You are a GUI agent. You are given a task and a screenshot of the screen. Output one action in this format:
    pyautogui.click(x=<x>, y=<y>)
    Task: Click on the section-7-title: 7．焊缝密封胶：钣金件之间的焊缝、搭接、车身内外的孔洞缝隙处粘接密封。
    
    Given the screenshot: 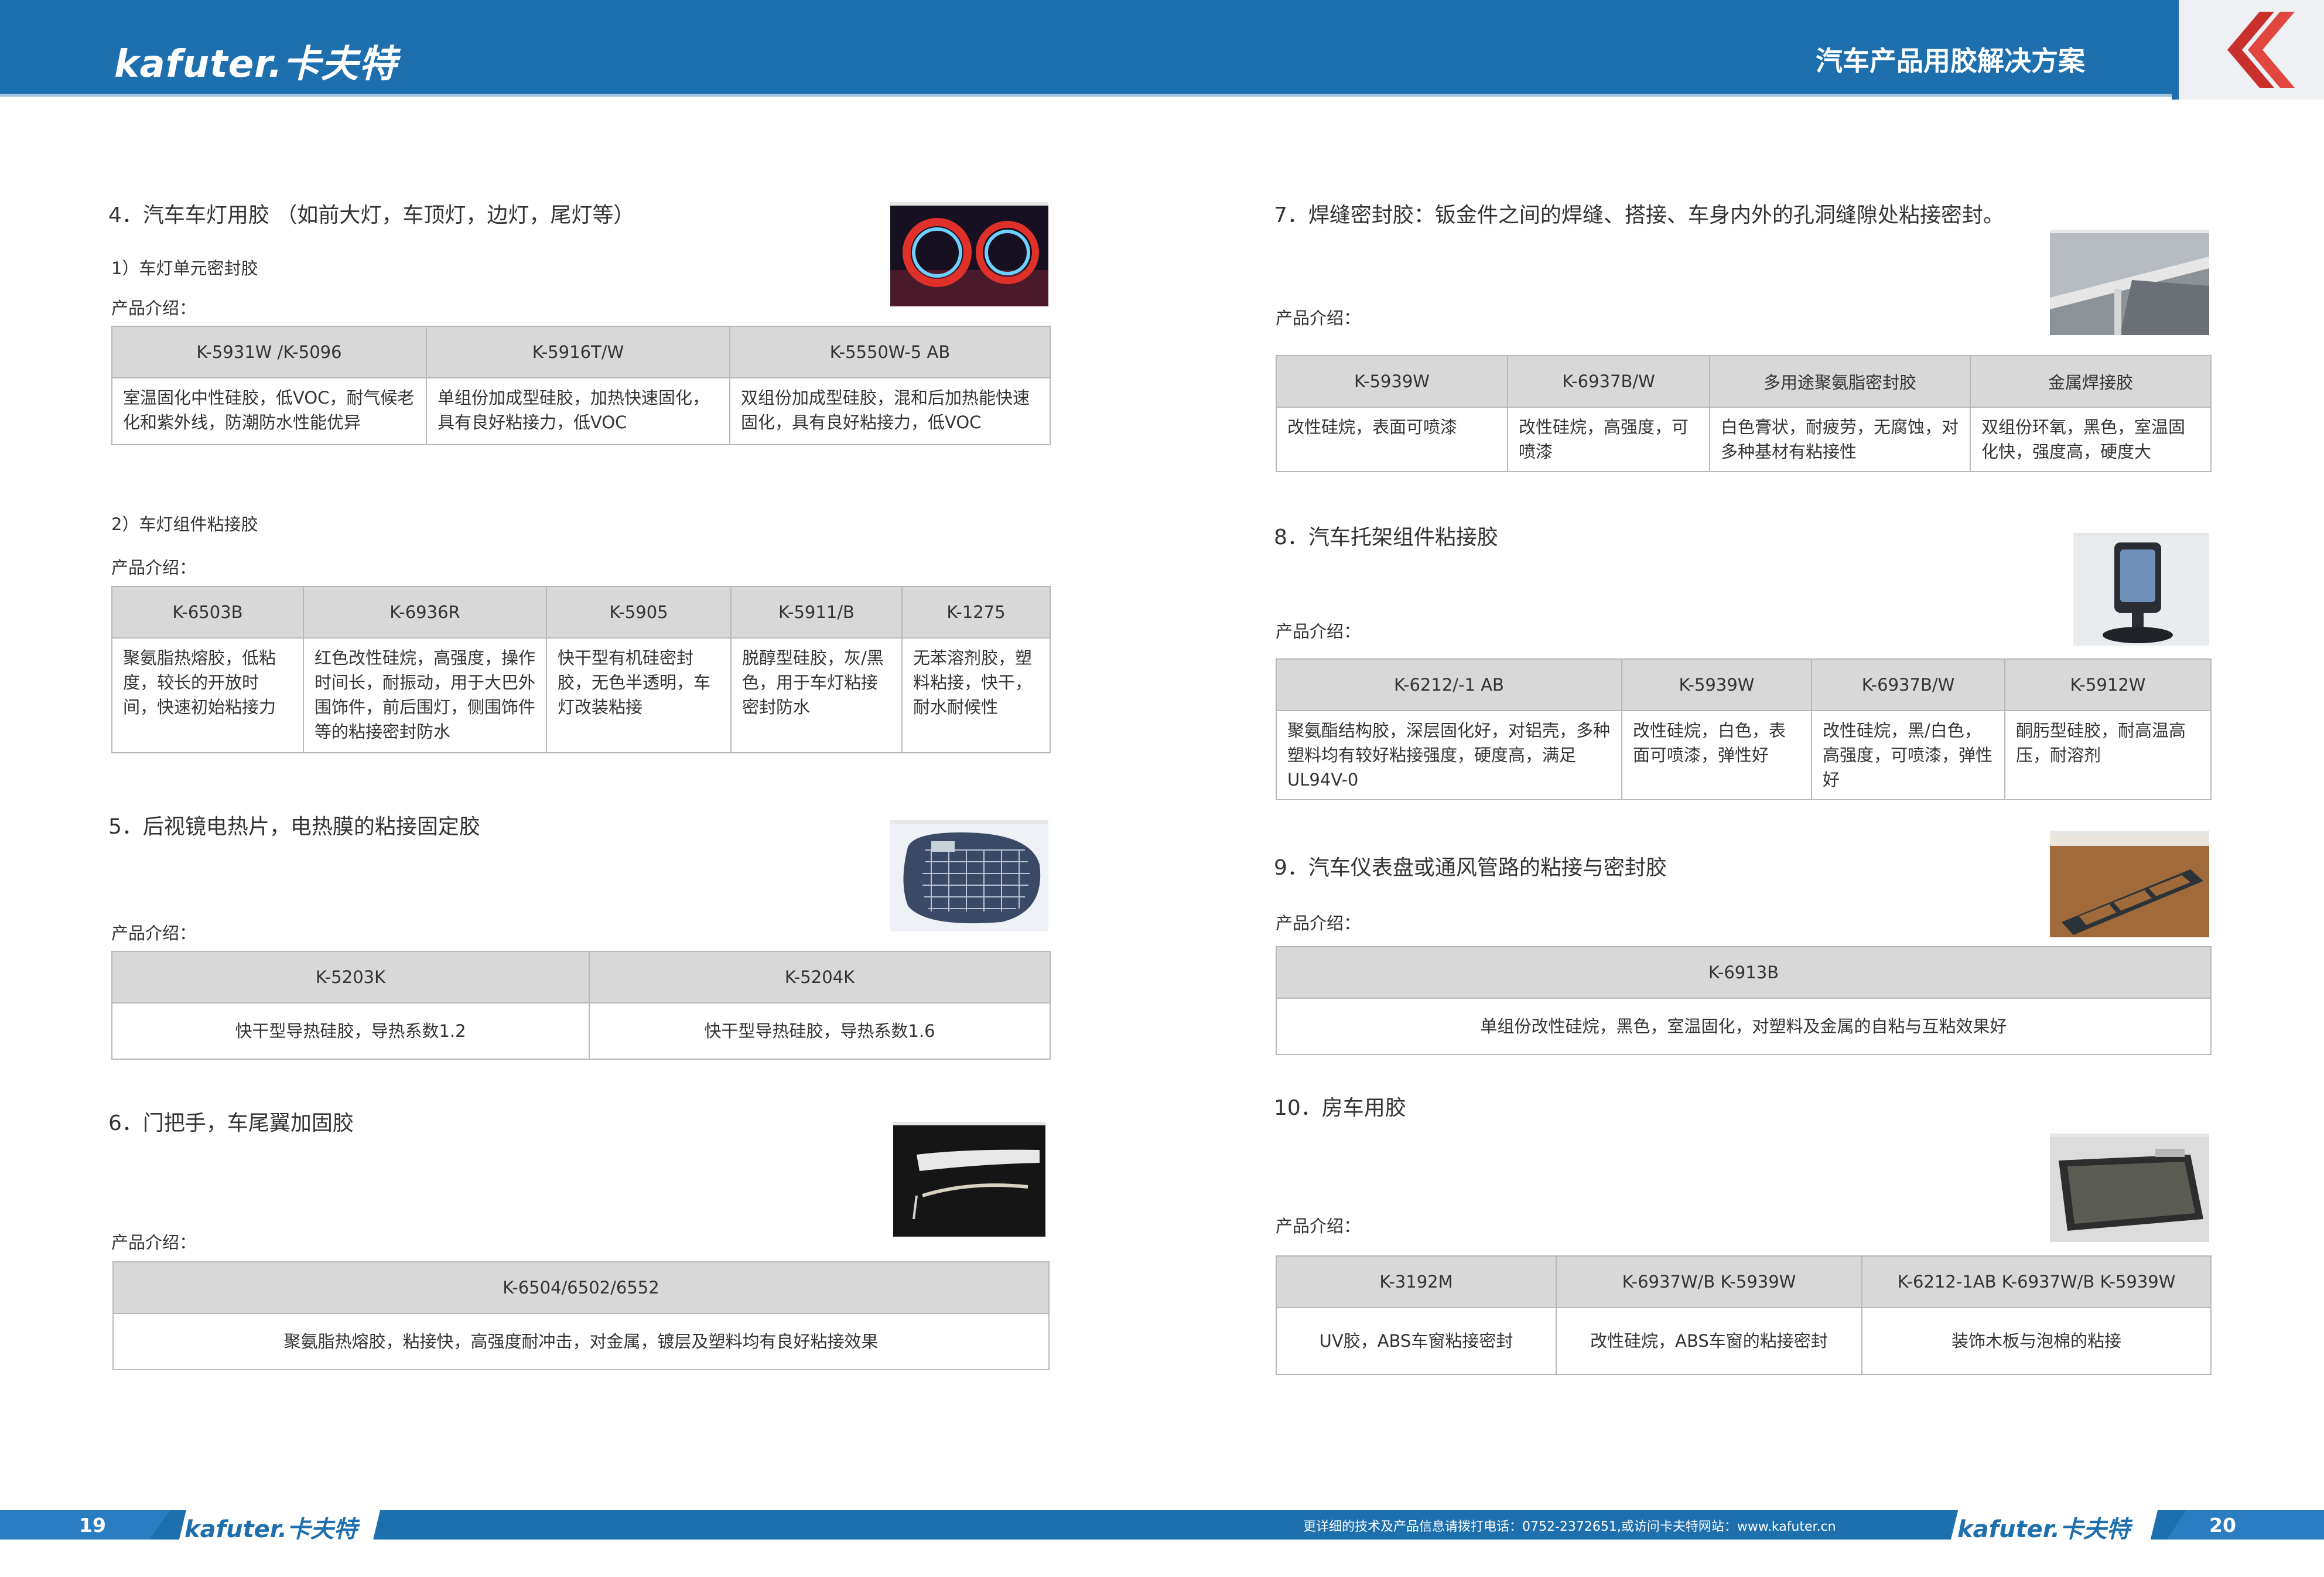 What is the action you would take?
    pyautogui.click(x=1639, y=215)
    